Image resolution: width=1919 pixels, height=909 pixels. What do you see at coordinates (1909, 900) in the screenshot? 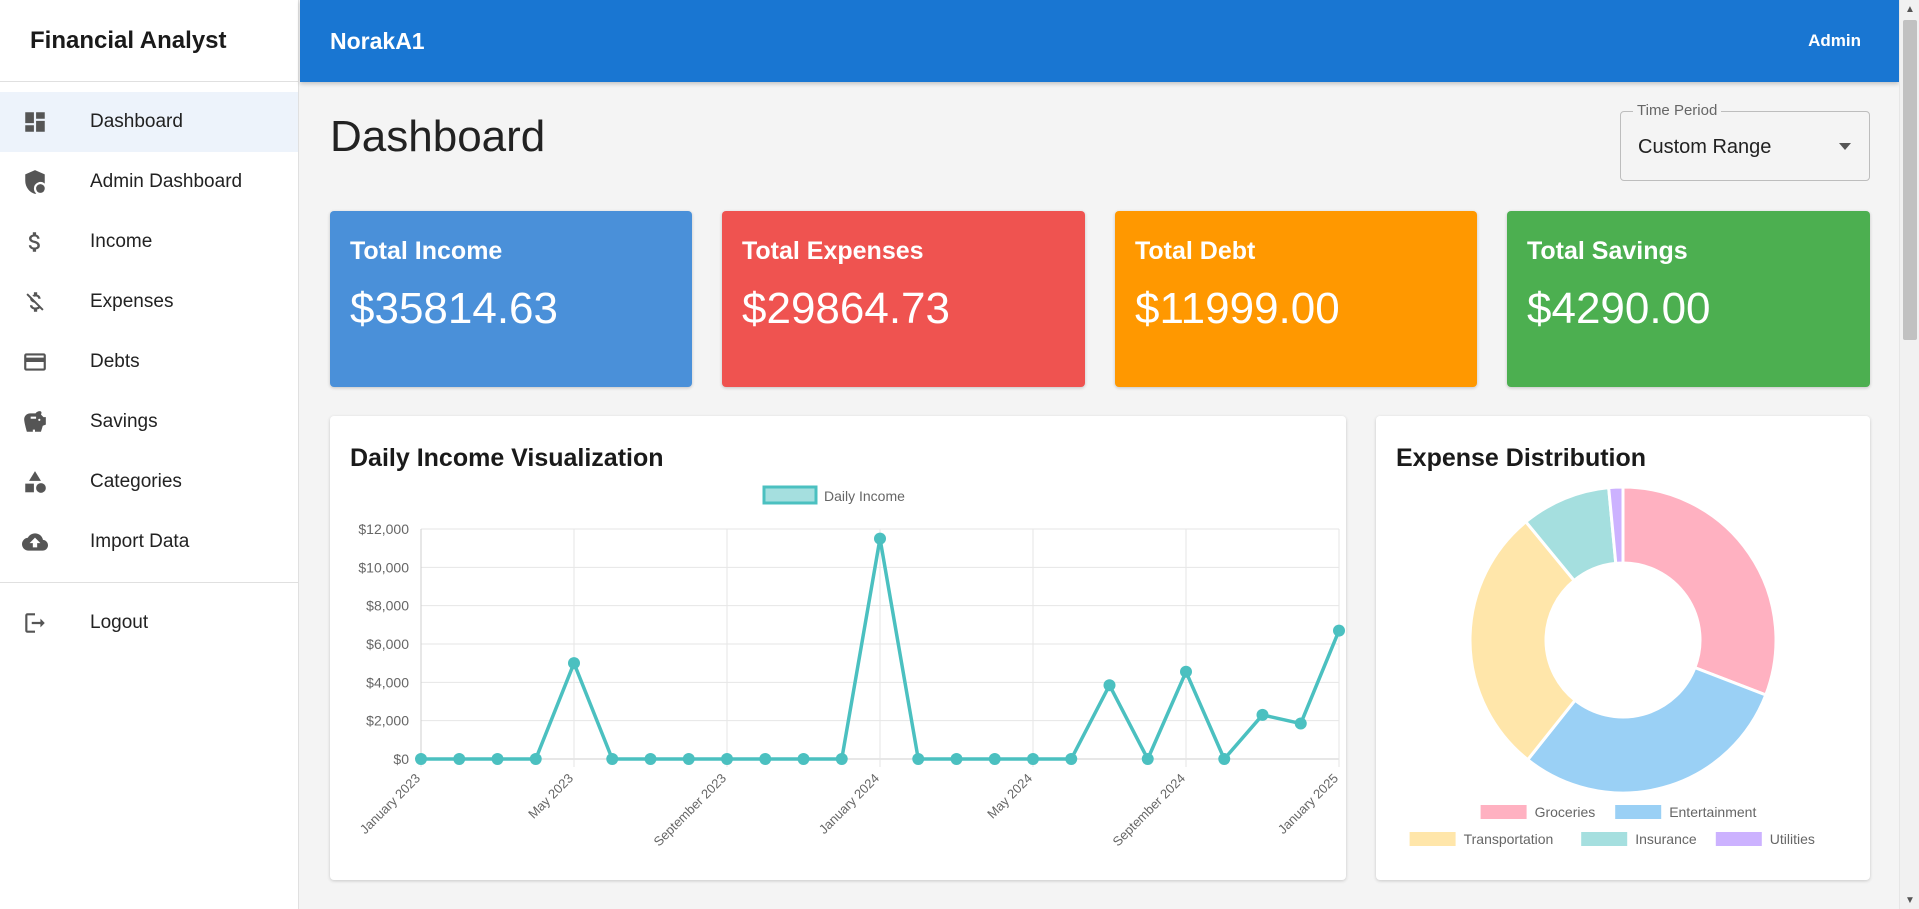
I see `scroll-down-icon: ▼` at bounding box center [1909, 900].